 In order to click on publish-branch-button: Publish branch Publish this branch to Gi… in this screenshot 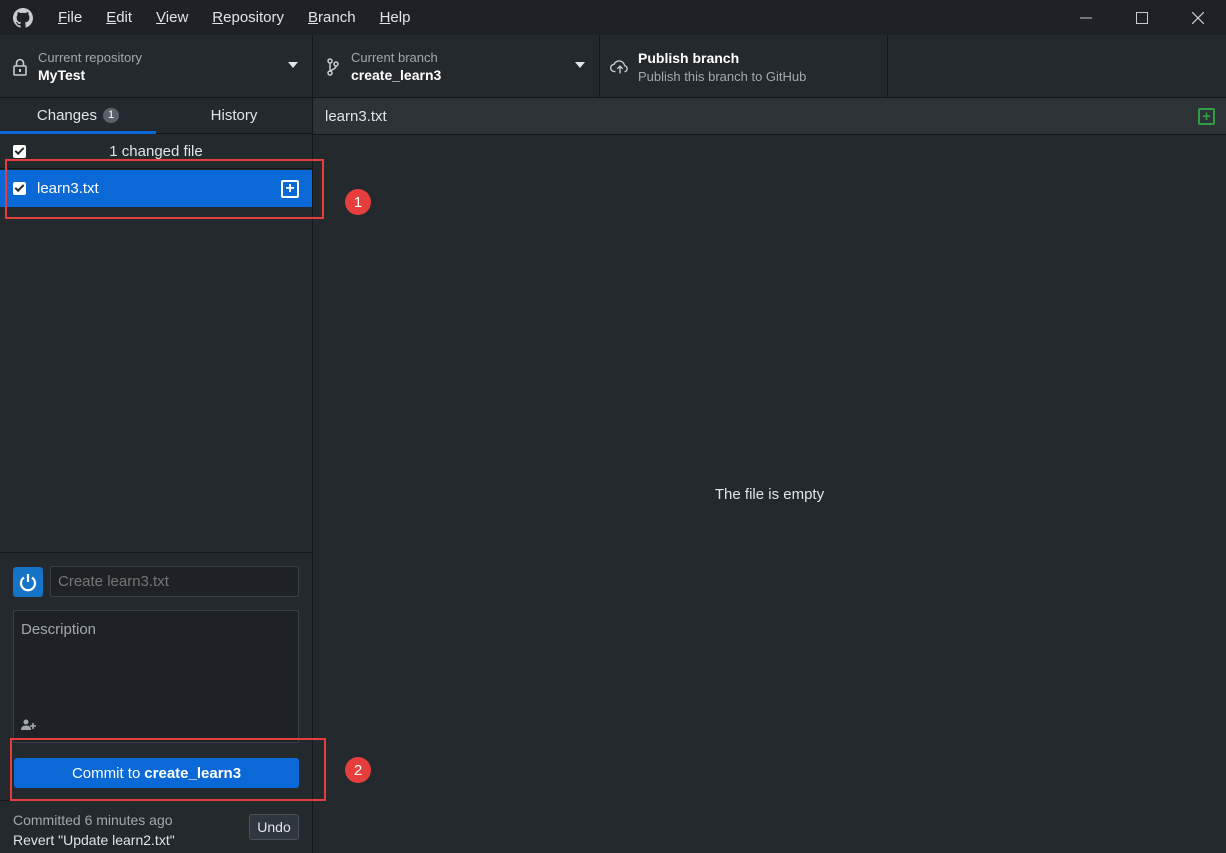, I will do `click(744, 66)`.